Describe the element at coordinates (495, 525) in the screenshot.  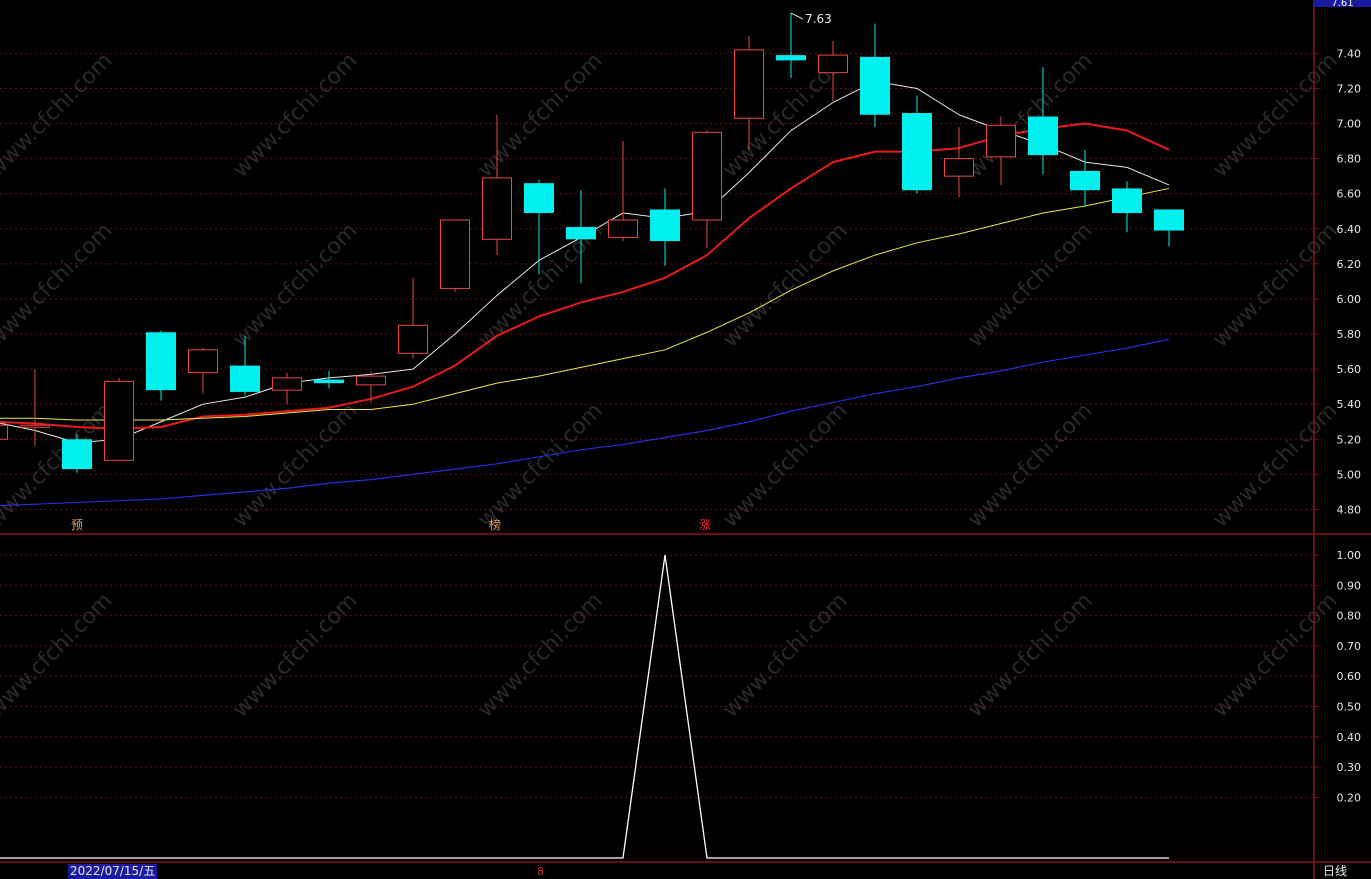
I see `marker-bang: 榜` at that location.